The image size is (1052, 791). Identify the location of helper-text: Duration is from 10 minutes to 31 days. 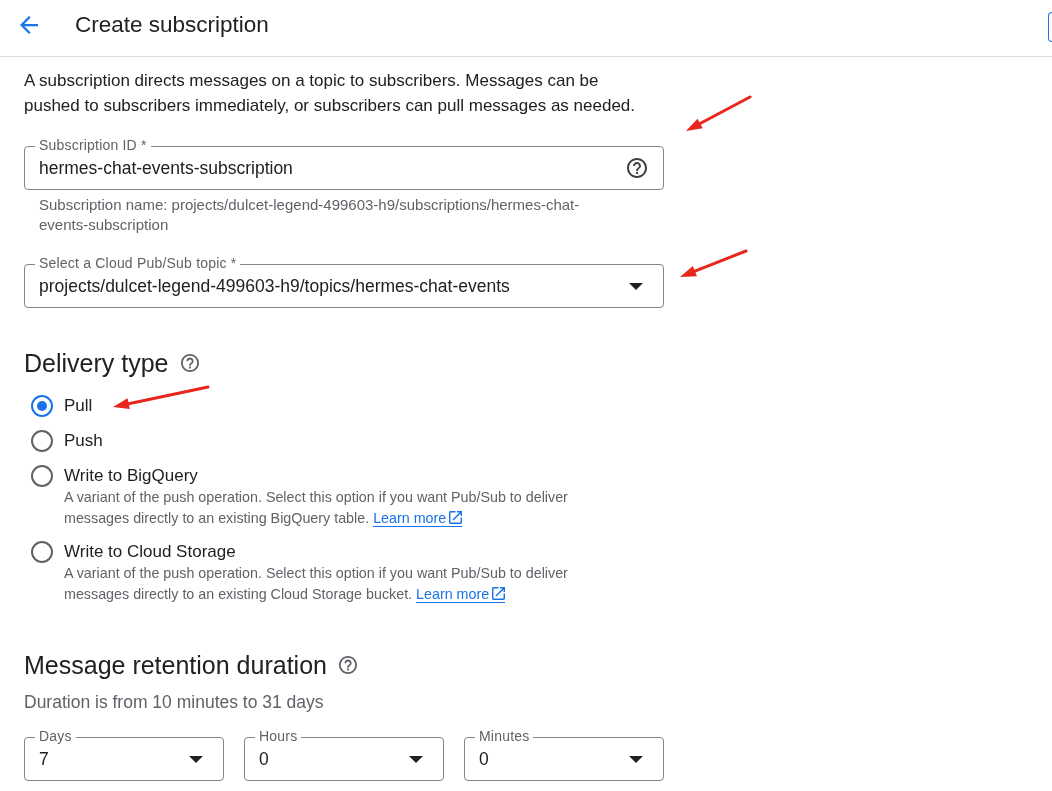
(174, 702).